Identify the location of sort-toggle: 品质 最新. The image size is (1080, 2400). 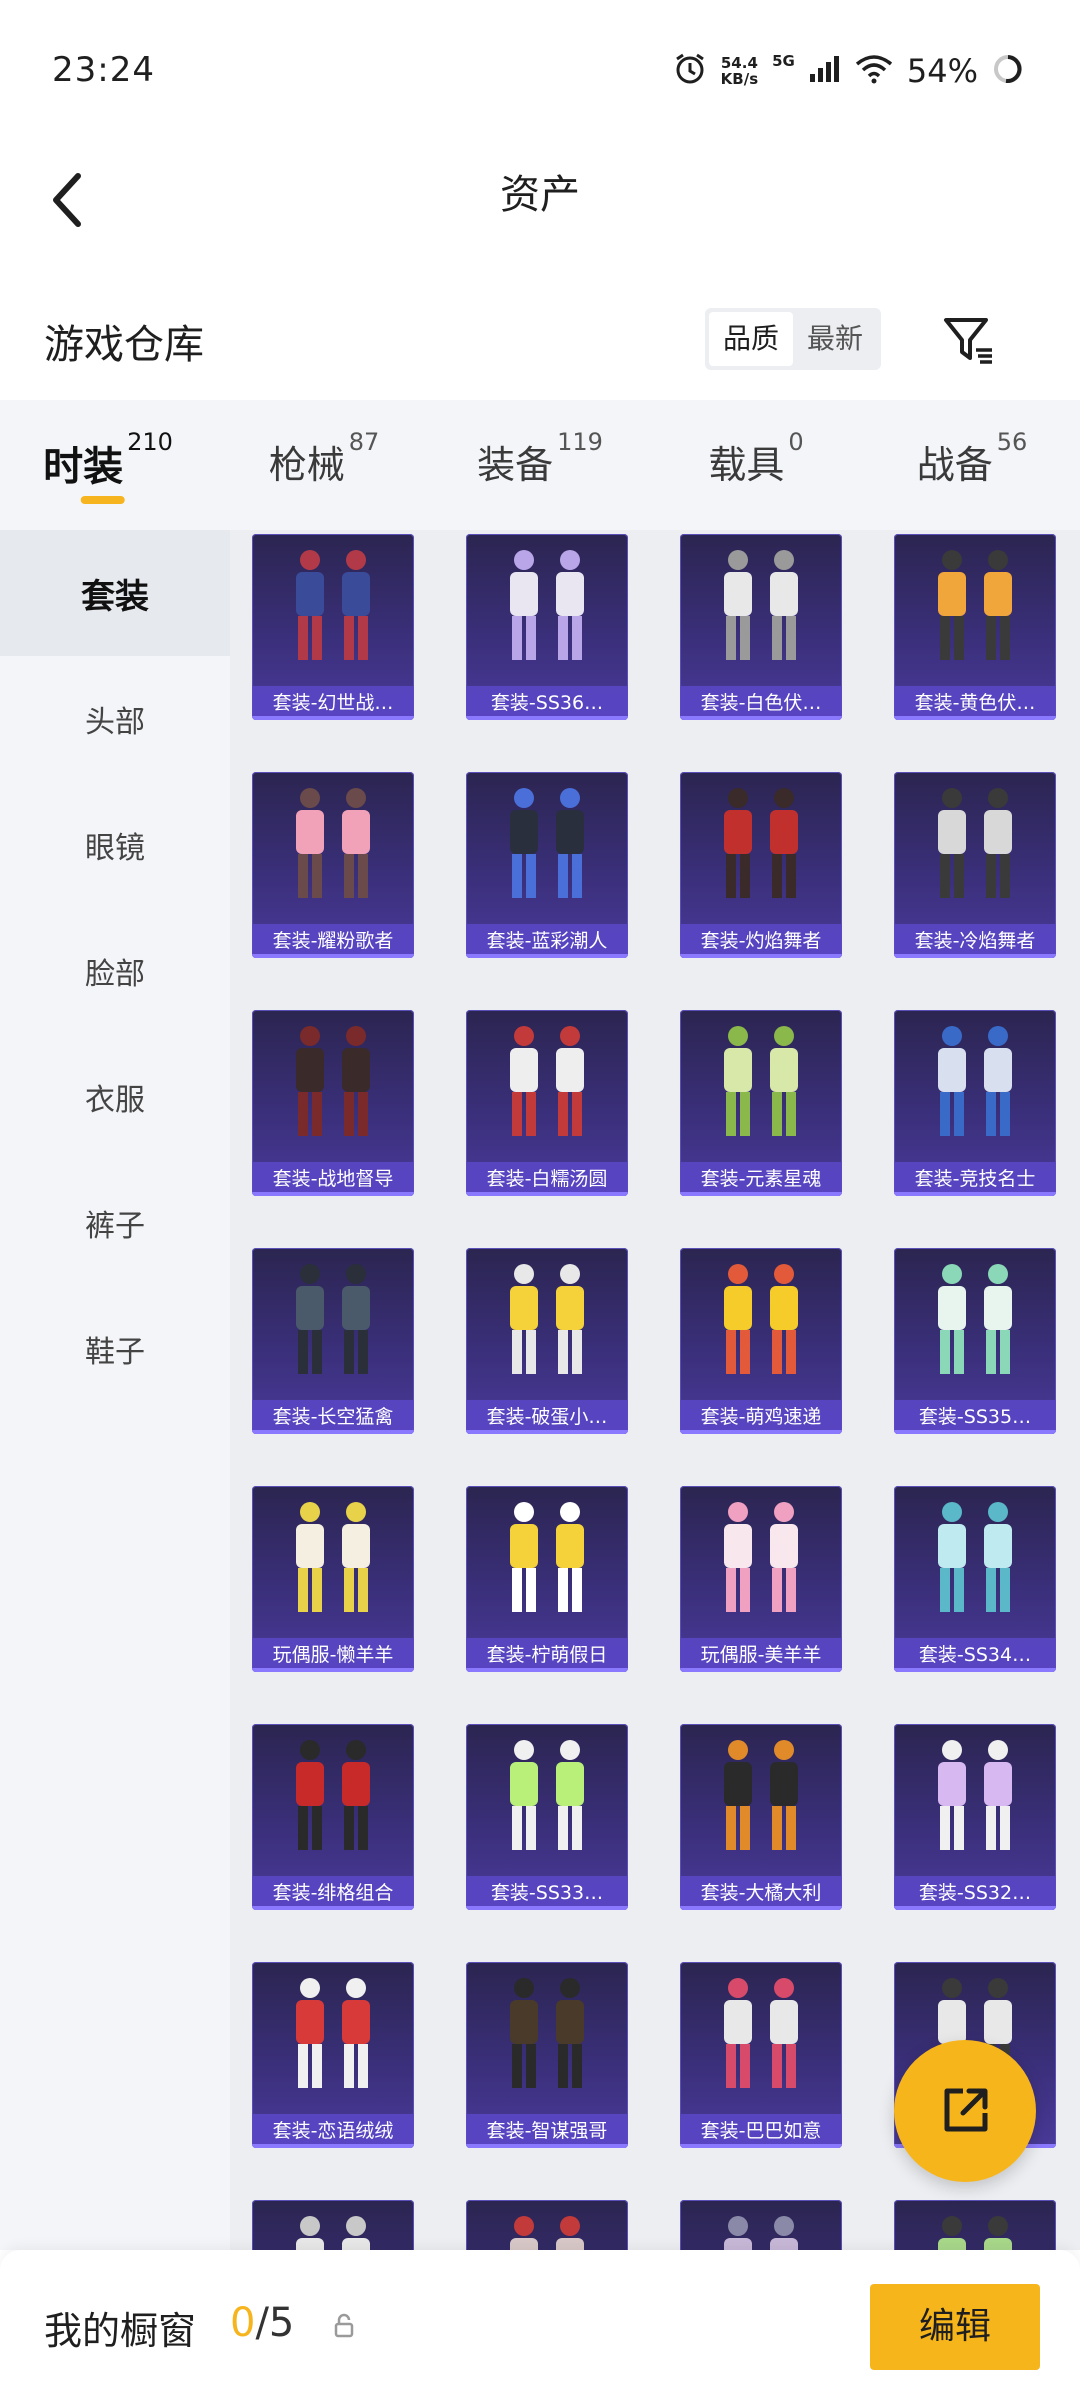
(793, 339).